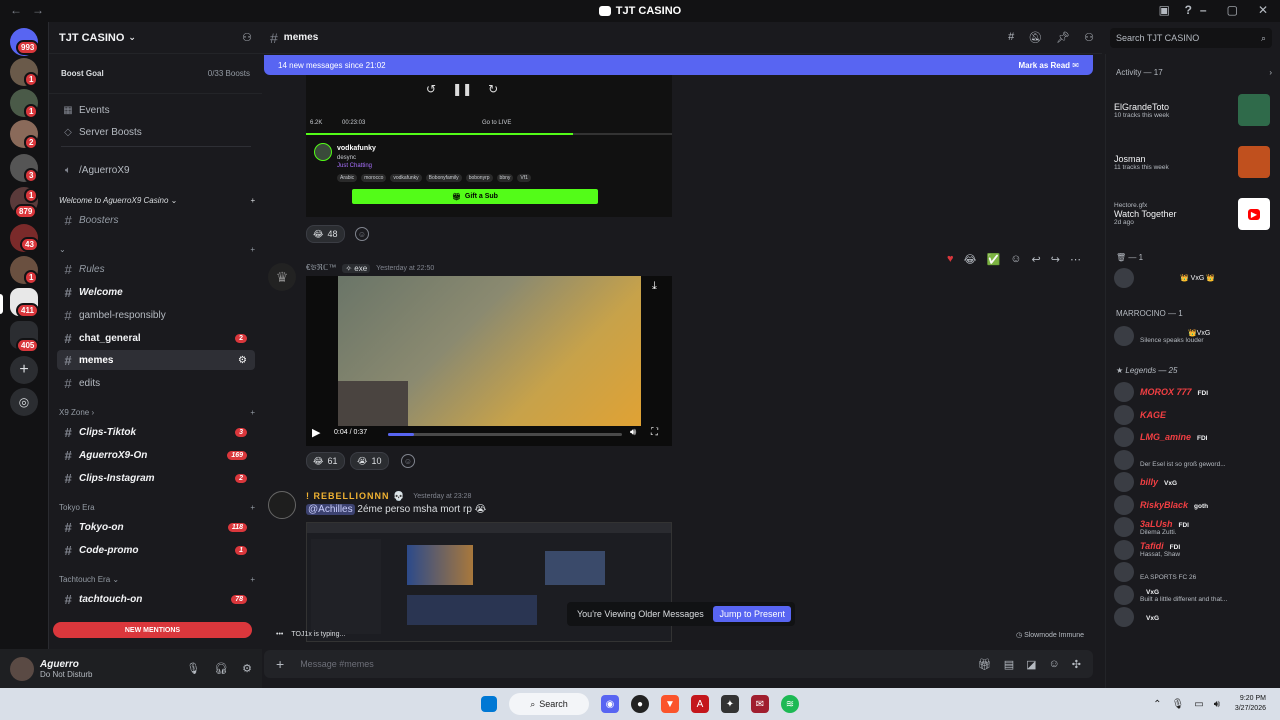 This screenshot has width=1280, height=720. Describe the element at coordinates (1263, 10) in the screenshot. I see `close-button: ✕` at that location.